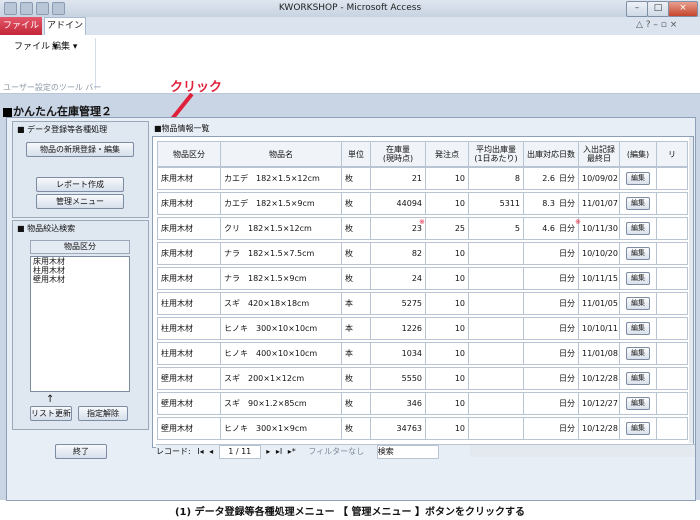 This screenshot has height=520, width=700. I want to click on grid-cell-name: カエデ 182×1.5×9cm, so click(281, 203).